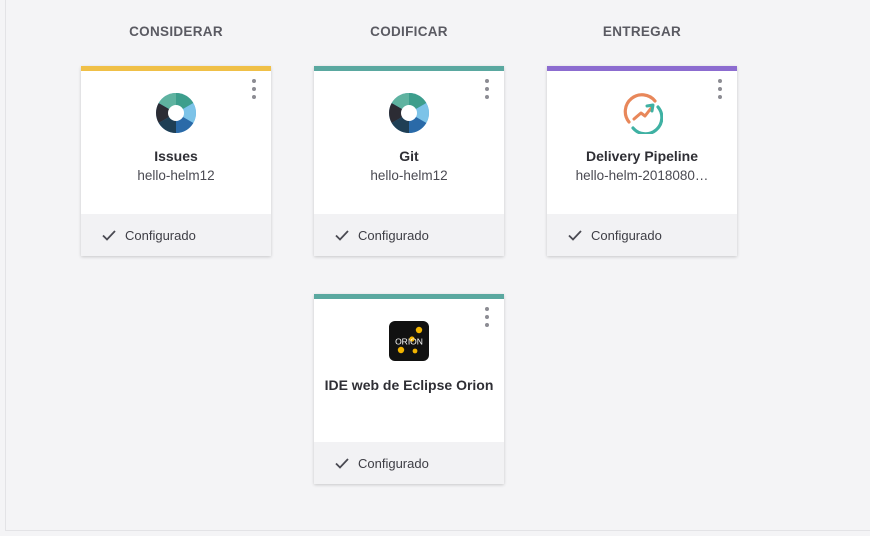 This screenshot has height=536, width=870. What do you see at coordinates (176, 31) in the screenshot?
I see `column-header-consider: CONSIDERAR` at bounding box center [176, 31].